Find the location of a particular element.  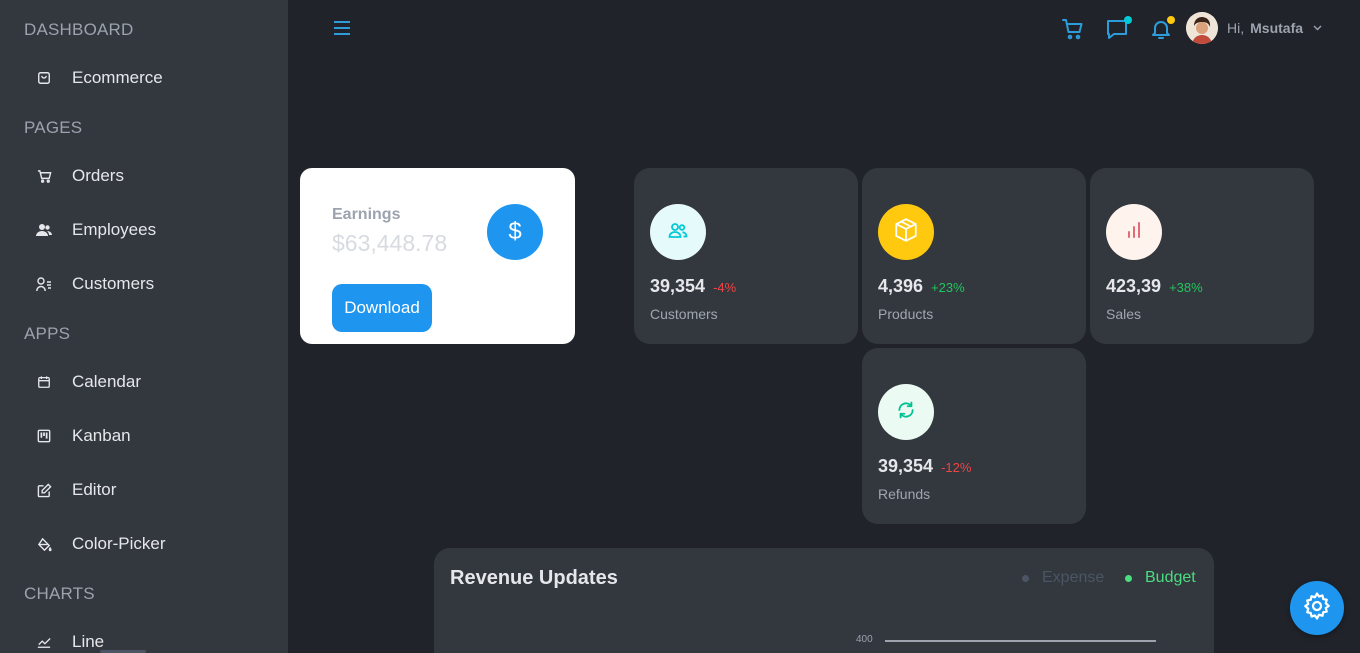

sidebar-section-pages: PAGES is located at coordinates (53, 127).